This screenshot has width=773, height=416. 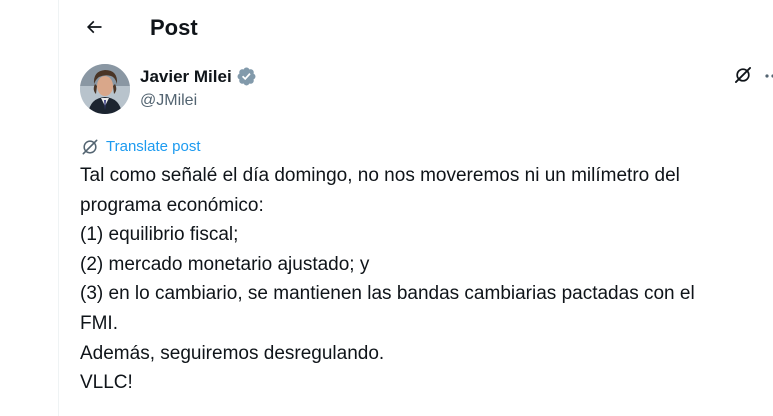 I want to click on post-line: VLLC!, so click(x=106, y=383).